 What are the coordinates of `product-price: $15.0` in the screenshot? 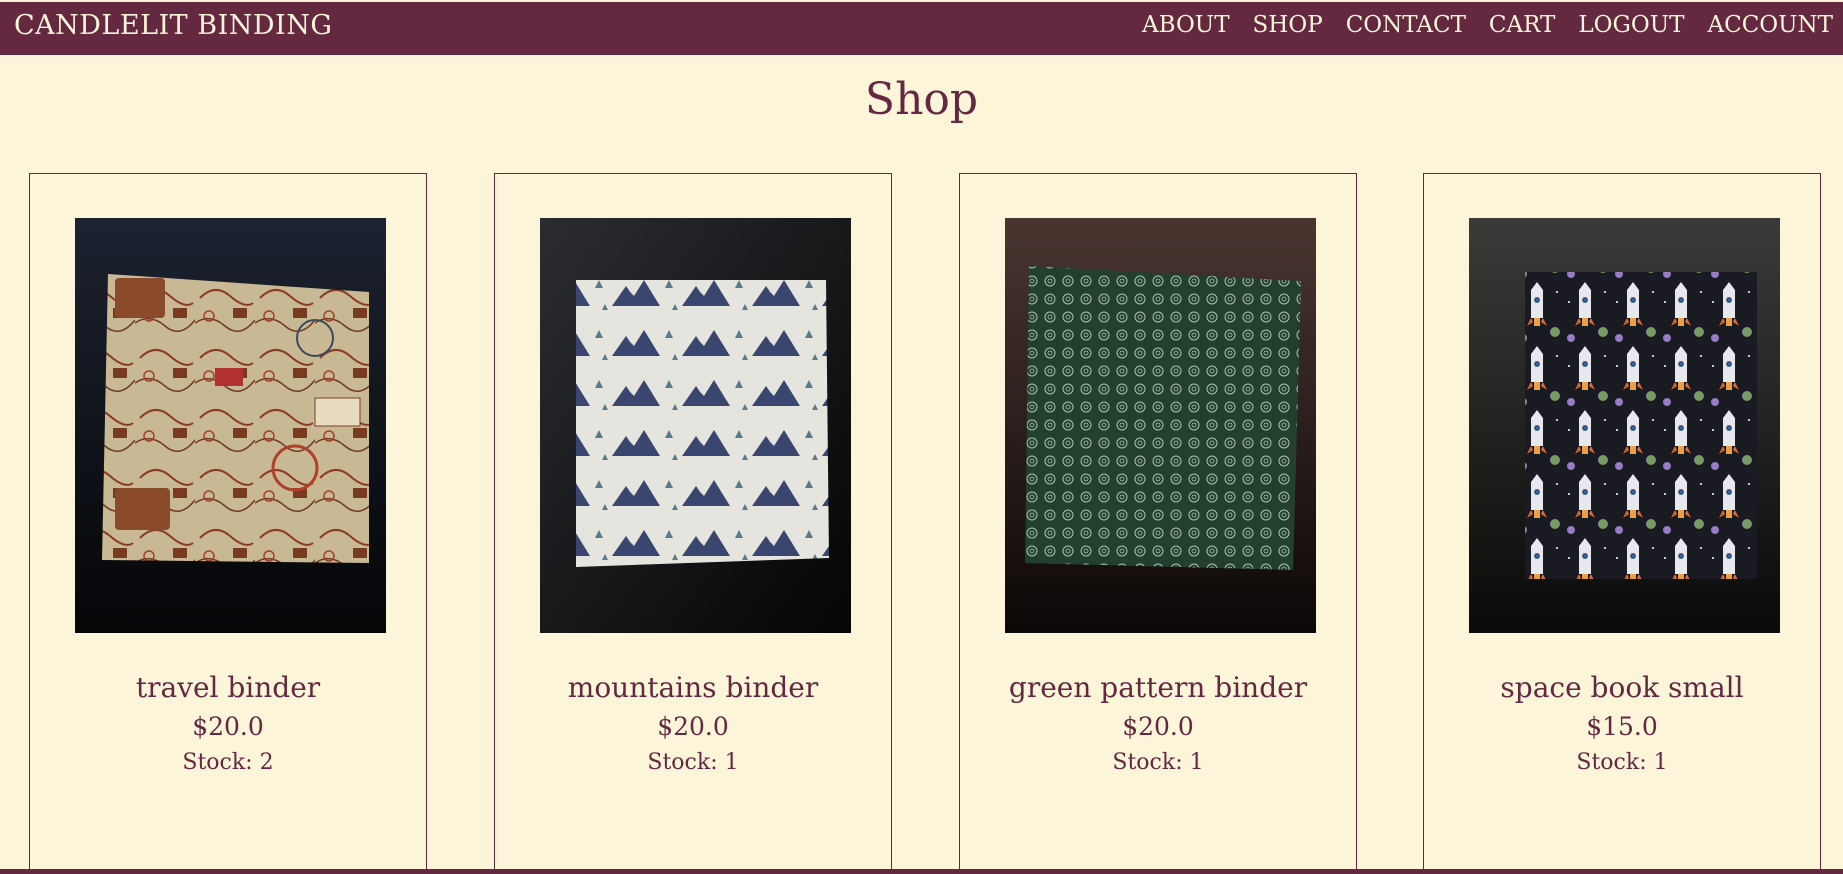 It's located at (1622, 726).